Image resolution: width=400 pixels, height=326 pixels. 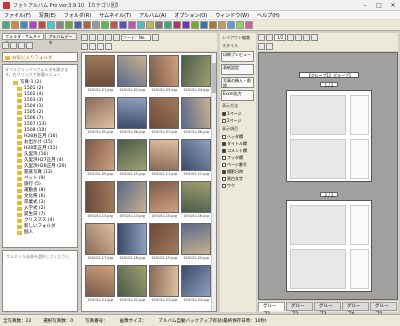 What do you see at coordinates (40, 57) in the screenshot?
I see `favorites-folder: お気に入りフォルダ` at bounding box center [40, 57].